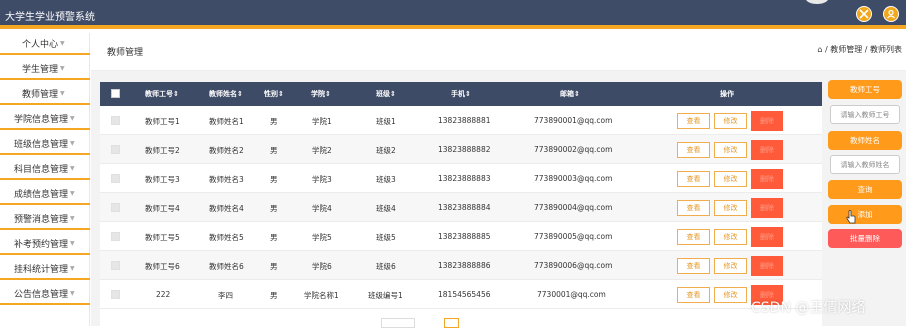  What do you see at coordinates (385, 295) in the screenshot?
I see `cell-class: 班级编号1` at bounding box center [385, 295].